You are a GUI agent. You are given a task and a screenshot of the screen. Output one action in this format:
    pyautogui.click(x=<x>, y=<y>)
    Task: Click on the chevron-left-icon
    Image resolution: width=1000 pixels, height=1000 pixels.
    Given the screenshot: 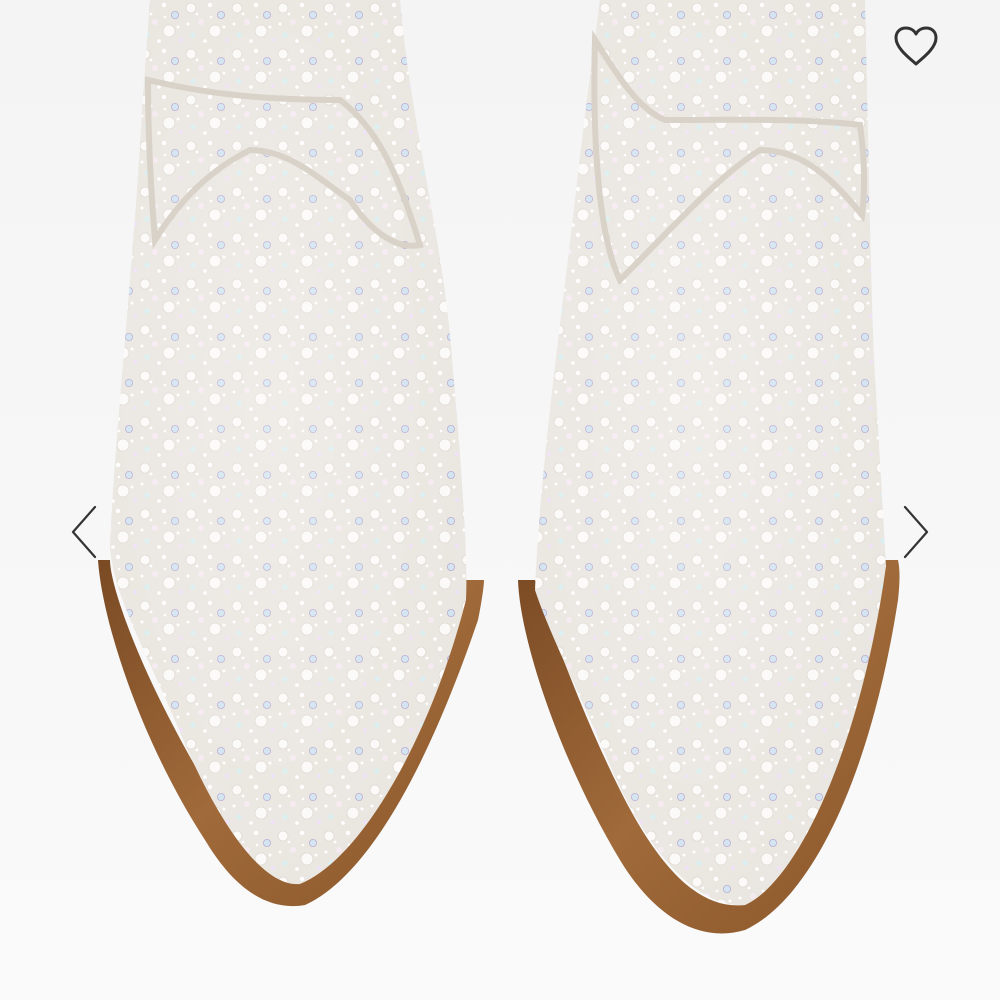 What is the action you would take?
    pyautogui.click(x=84, y=532)
    